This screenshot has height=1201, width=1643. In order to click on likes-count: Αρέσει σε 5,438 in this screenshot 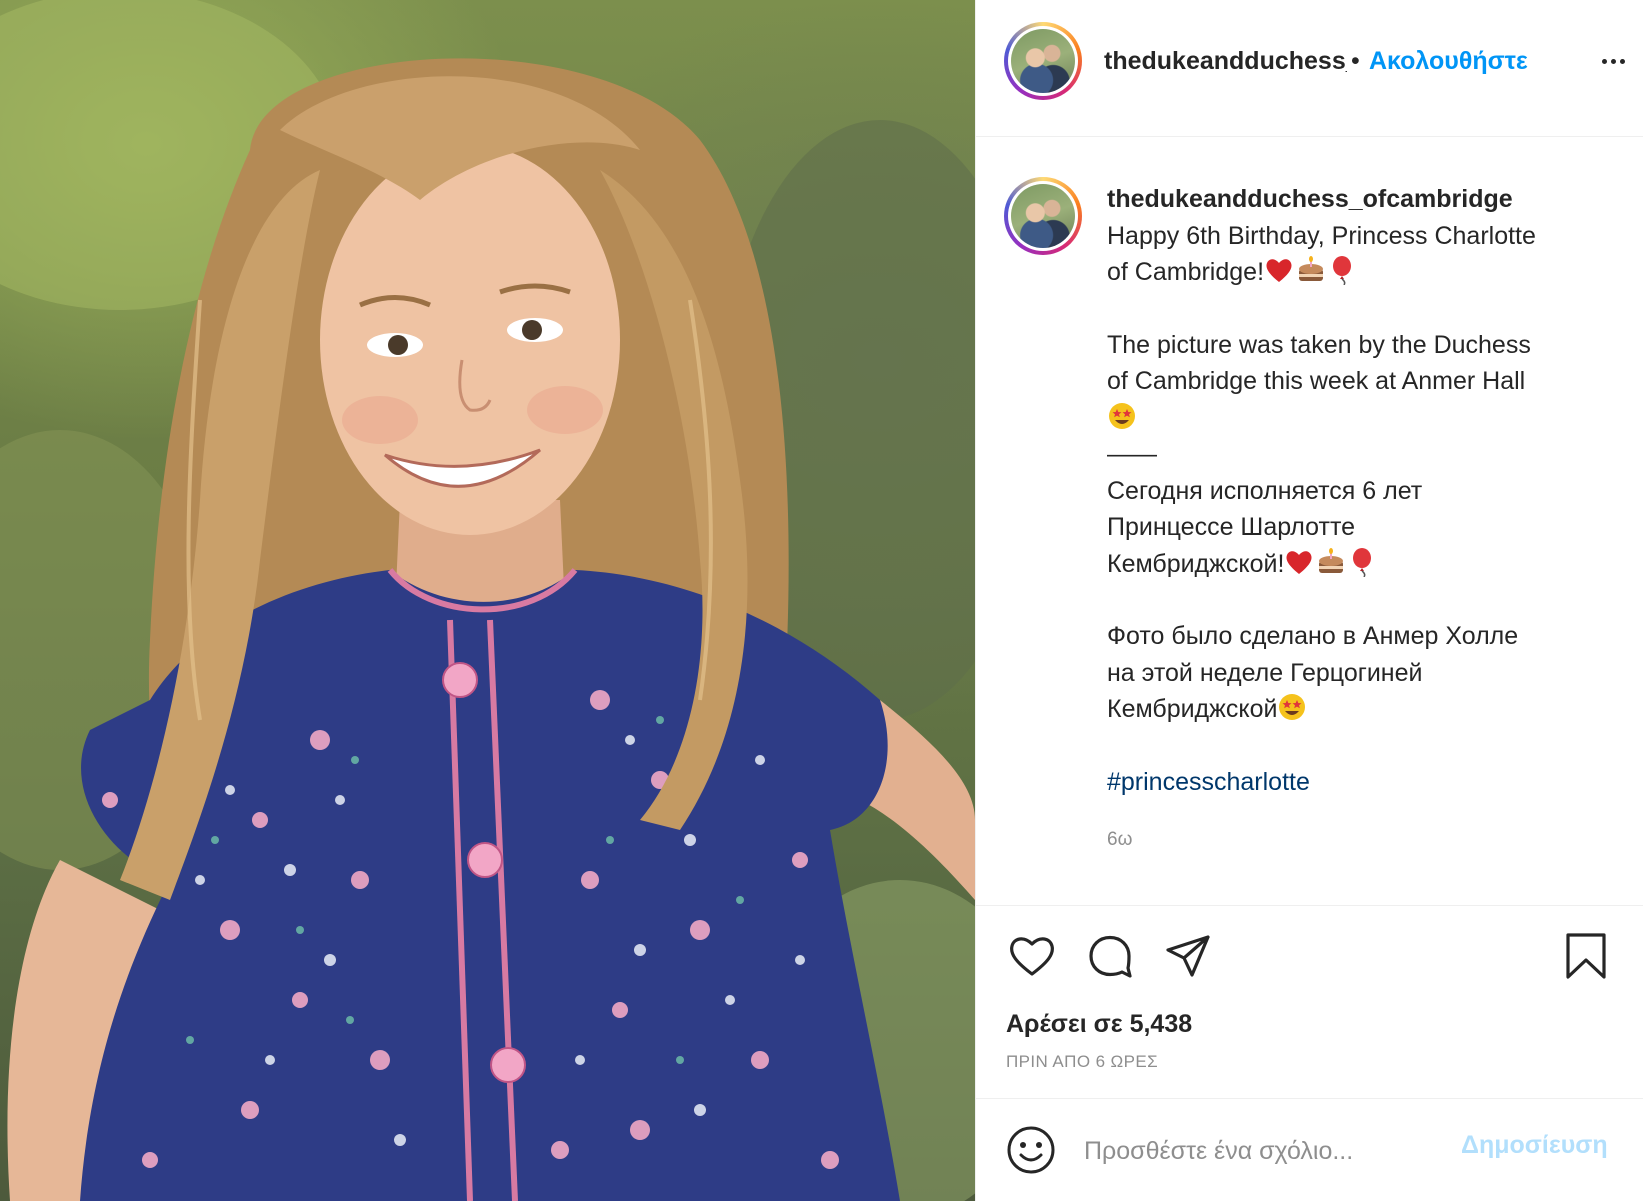, I will do `click(1099, 1024)`.